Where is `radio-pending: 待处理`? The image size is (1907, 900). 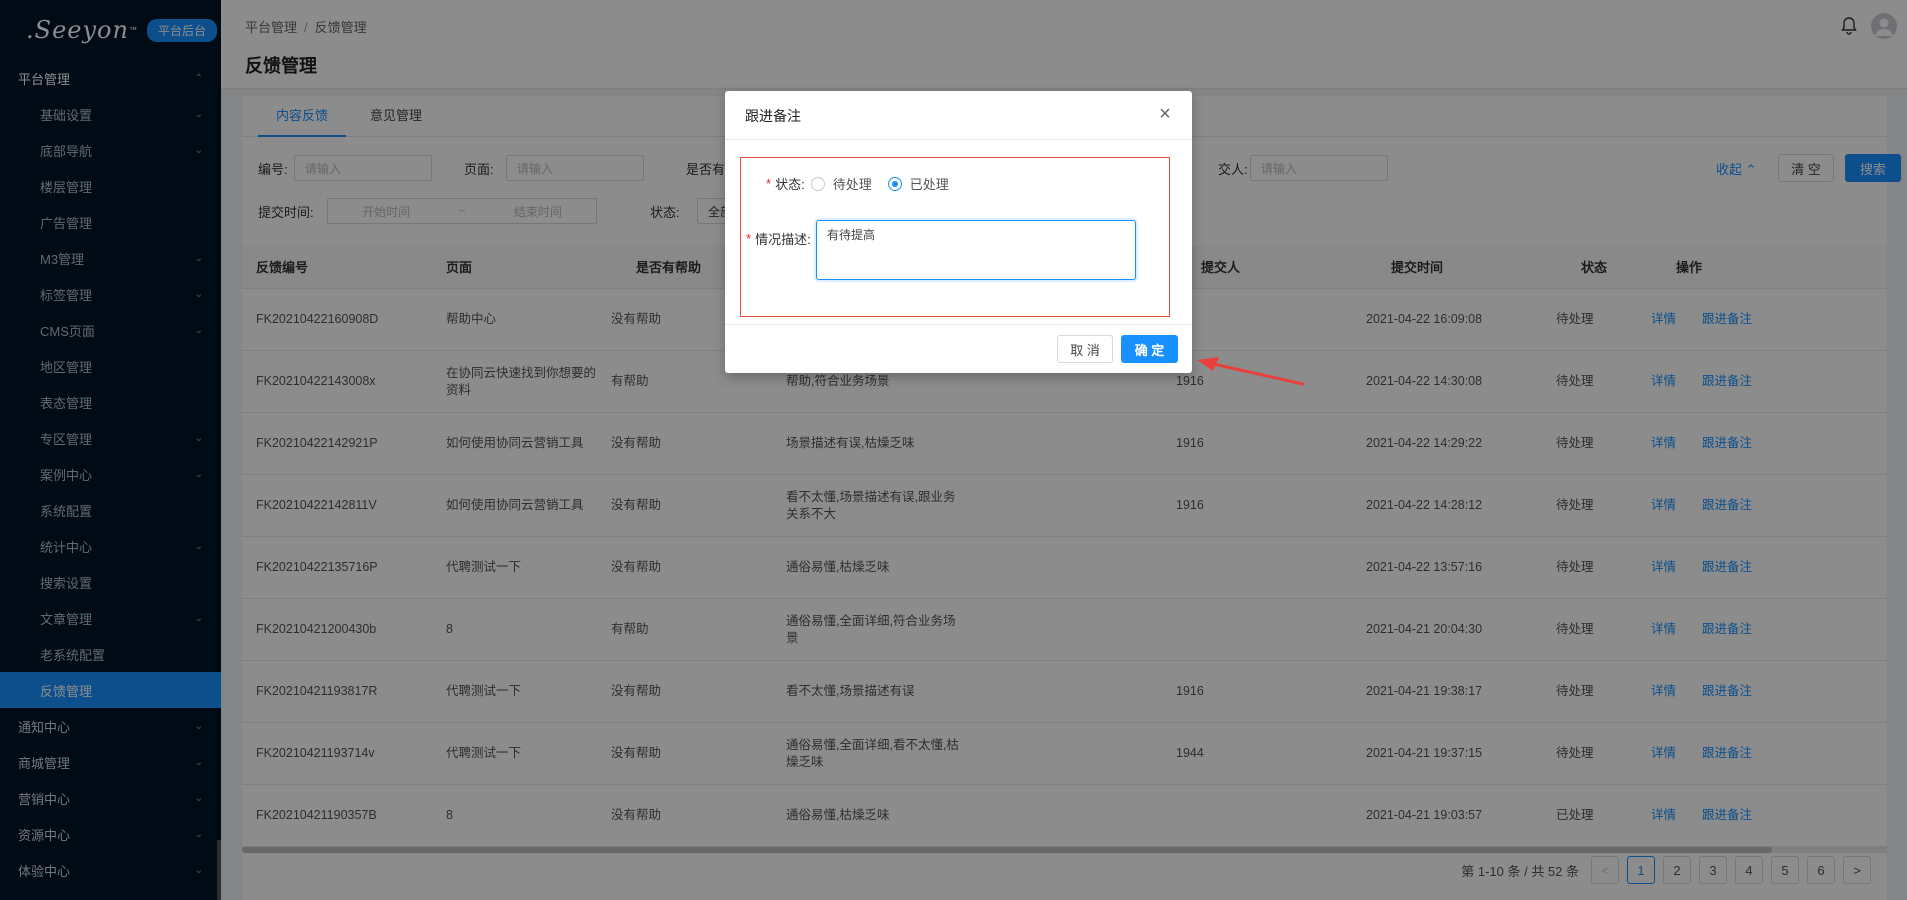 radio-pending: 待处理 is located at coordinates (841, 183).